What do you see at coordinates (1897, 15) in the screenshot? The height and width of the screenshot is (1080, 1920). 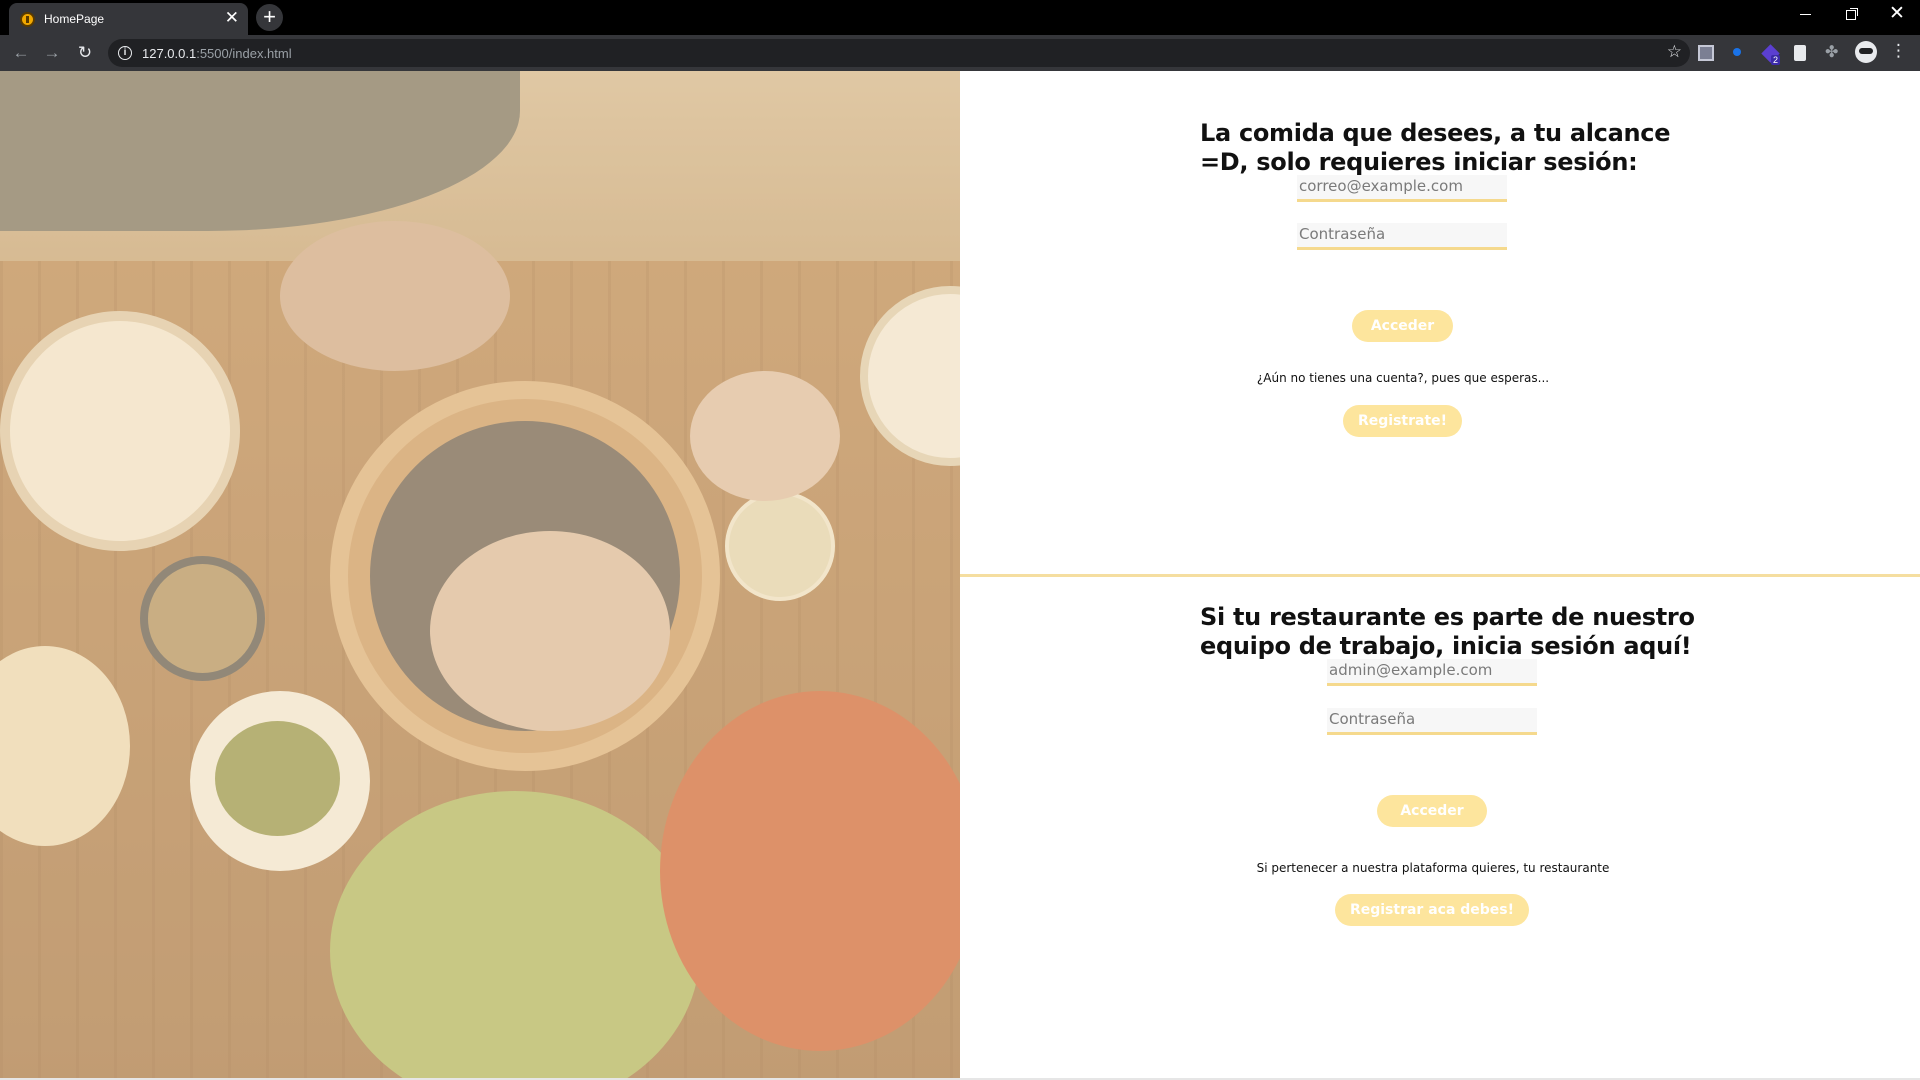 I see `close-window-button: ✕` at bounding box center [1897, 15].